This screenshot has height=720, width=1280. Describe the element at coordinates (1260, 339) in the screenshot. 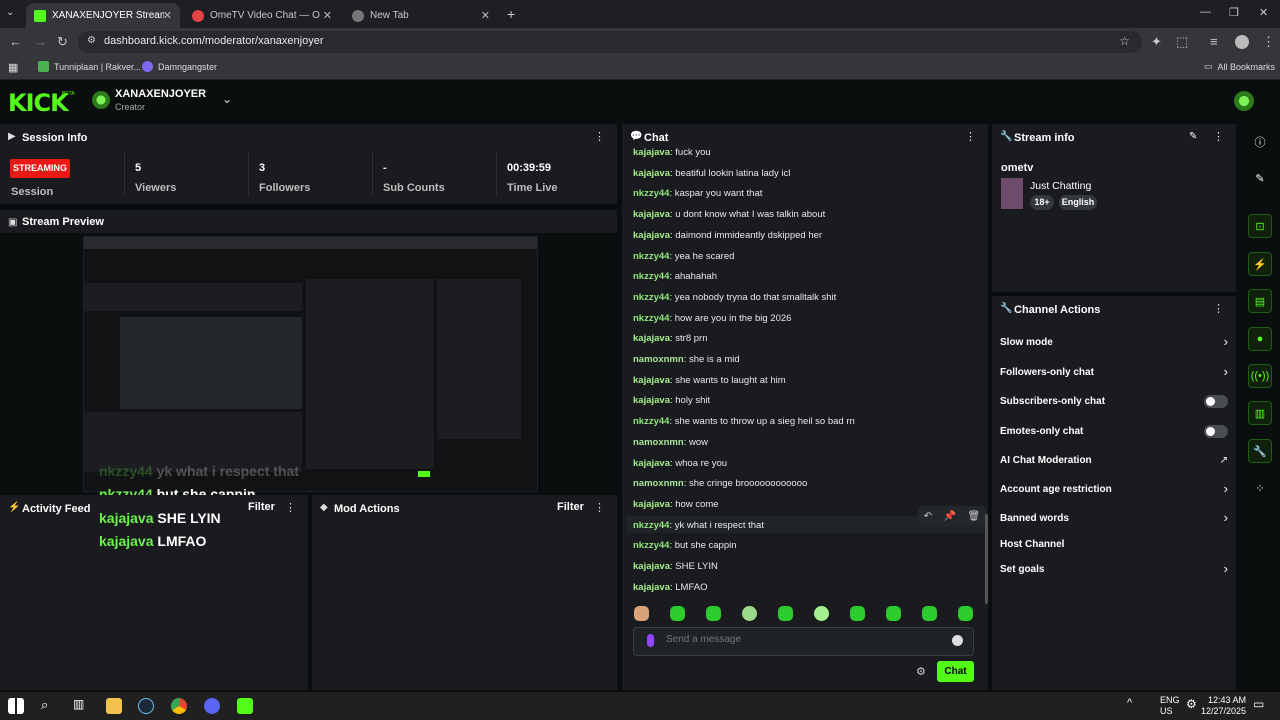

I see `chat-bubble-icon: ●` at that location.